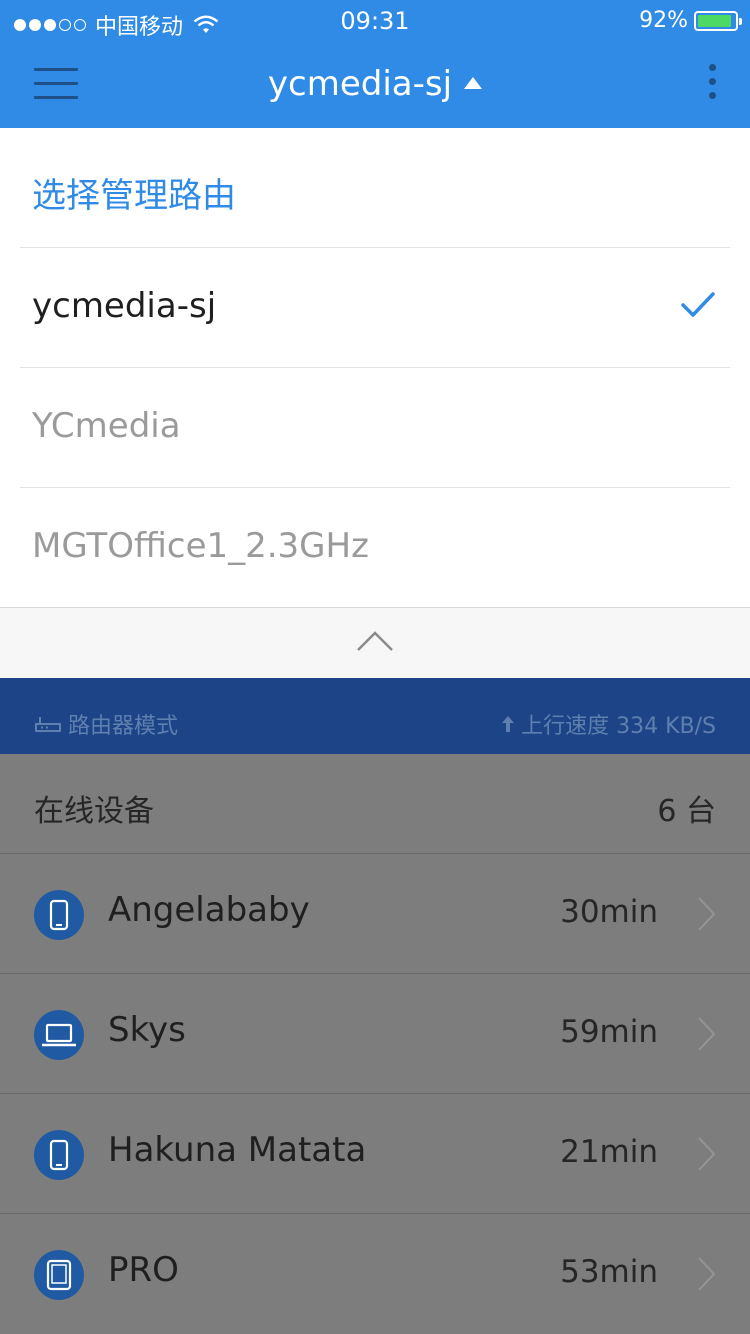 This screenshot has width=750, height=1334. Describe the element at coordinates (360, 84) in the screenshot. I see `nav-title: ycmedia-sj` at that location.